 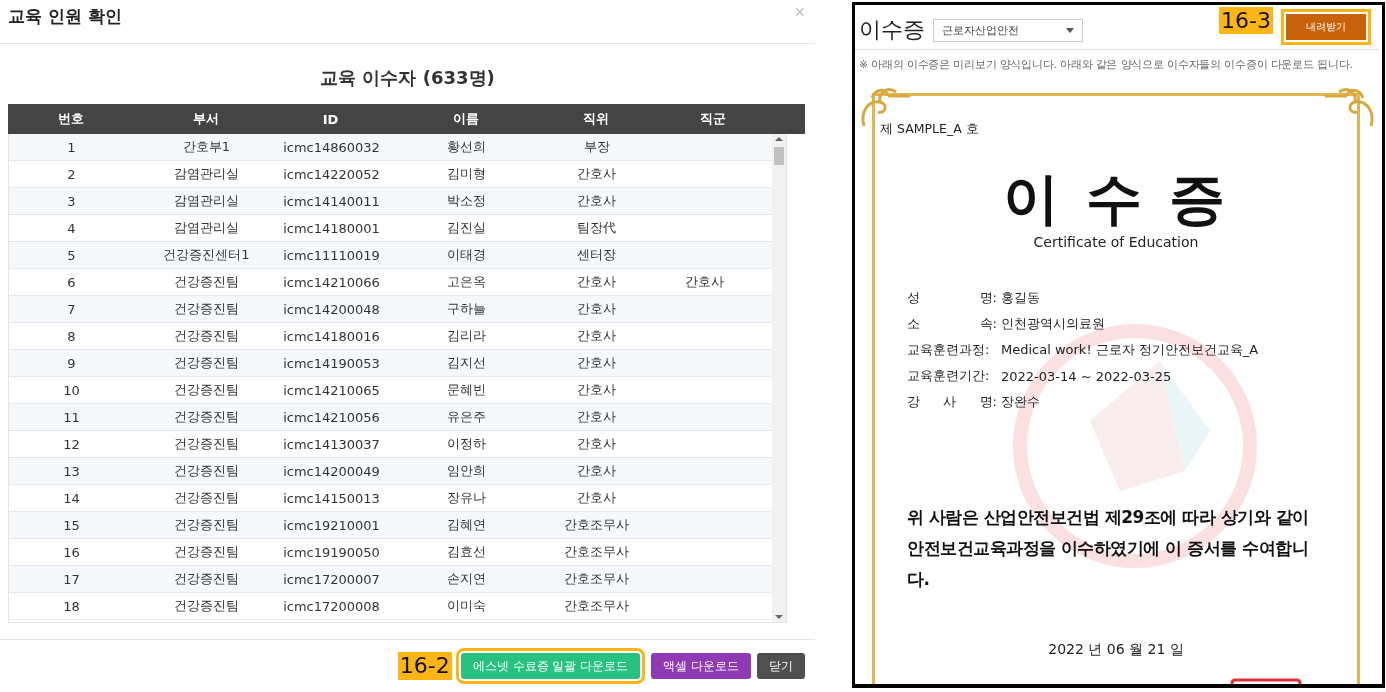 What do you see at coordinates (466, 336) in the screenshot?
I see `table-cell-text: 김리라` at bounding box center [466, 336].